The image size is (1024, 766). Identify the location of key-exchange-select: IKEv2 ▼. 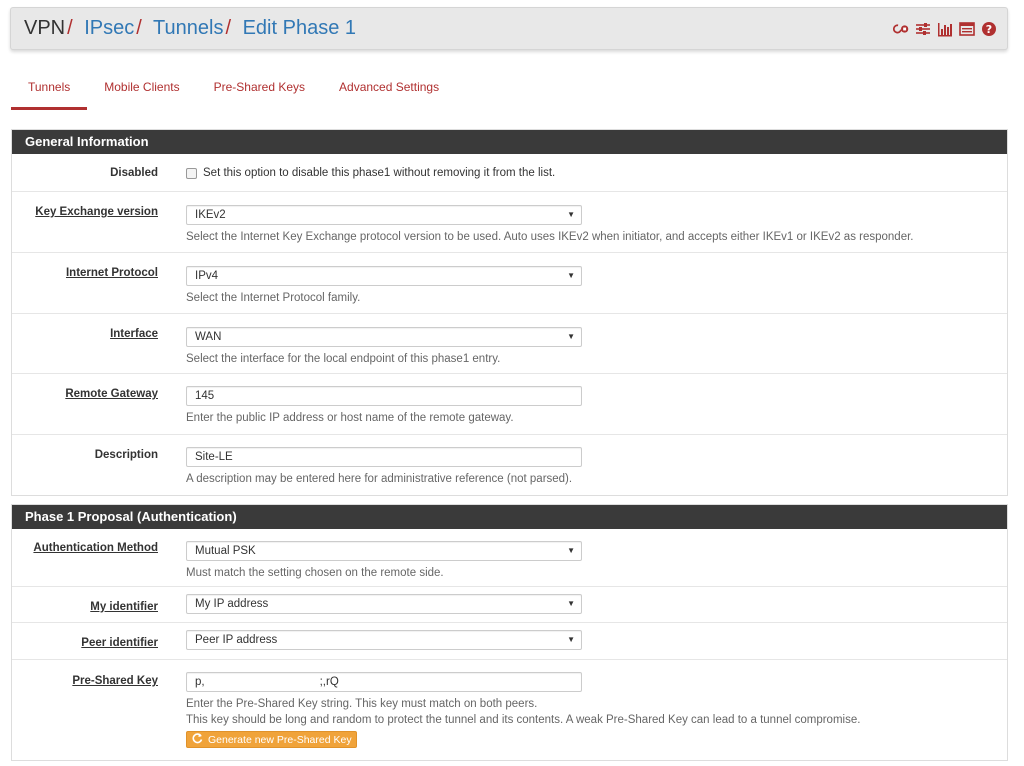
(384, 215).